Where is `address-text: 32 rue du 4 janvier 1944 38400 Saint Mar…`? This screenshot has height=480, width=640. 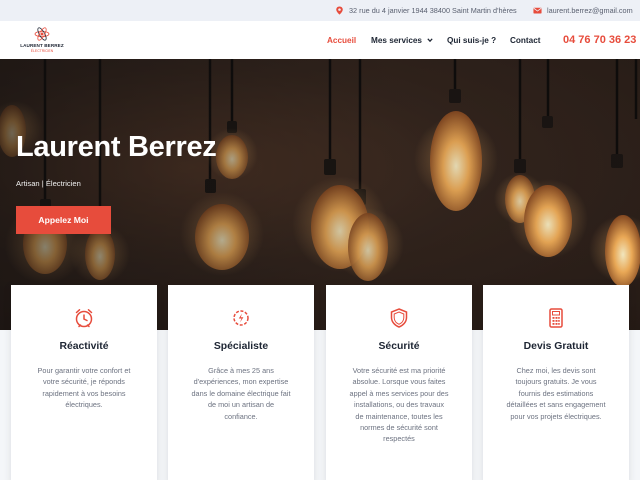
address-text: 32 rue du 4 janvier 1944 38400 Saint Mar… is located at coordinates (433, 10).